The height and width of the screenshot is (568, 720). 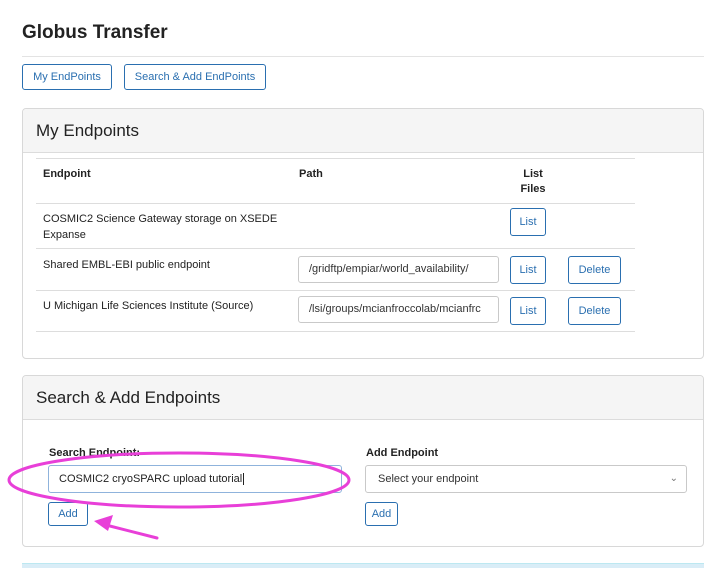 What do you see at coordinates (244, 479) in the screenshot?
I see `text-cursor` at bounding box center [244, 479].